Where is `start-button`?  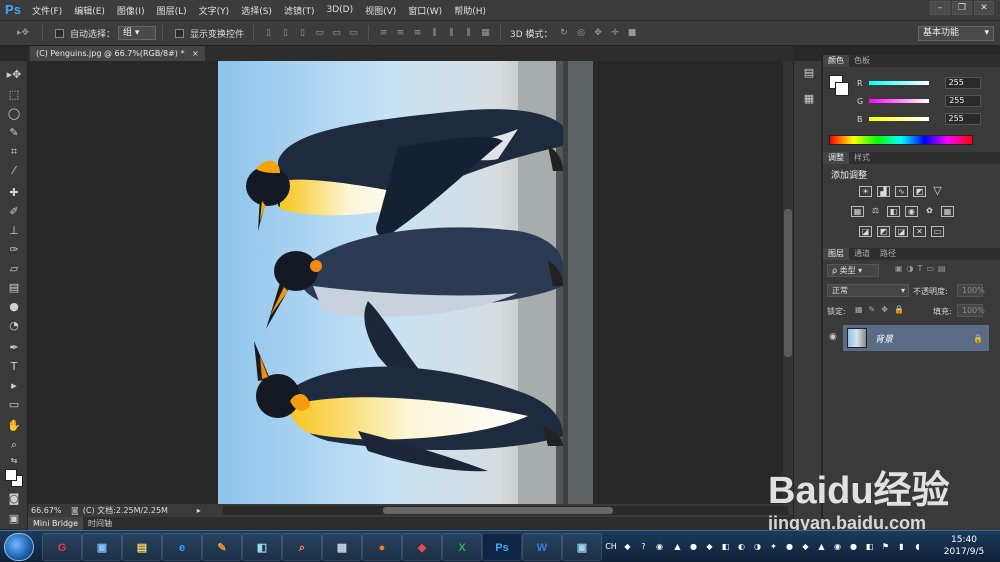
start-button is located at coordinates (19, 547).